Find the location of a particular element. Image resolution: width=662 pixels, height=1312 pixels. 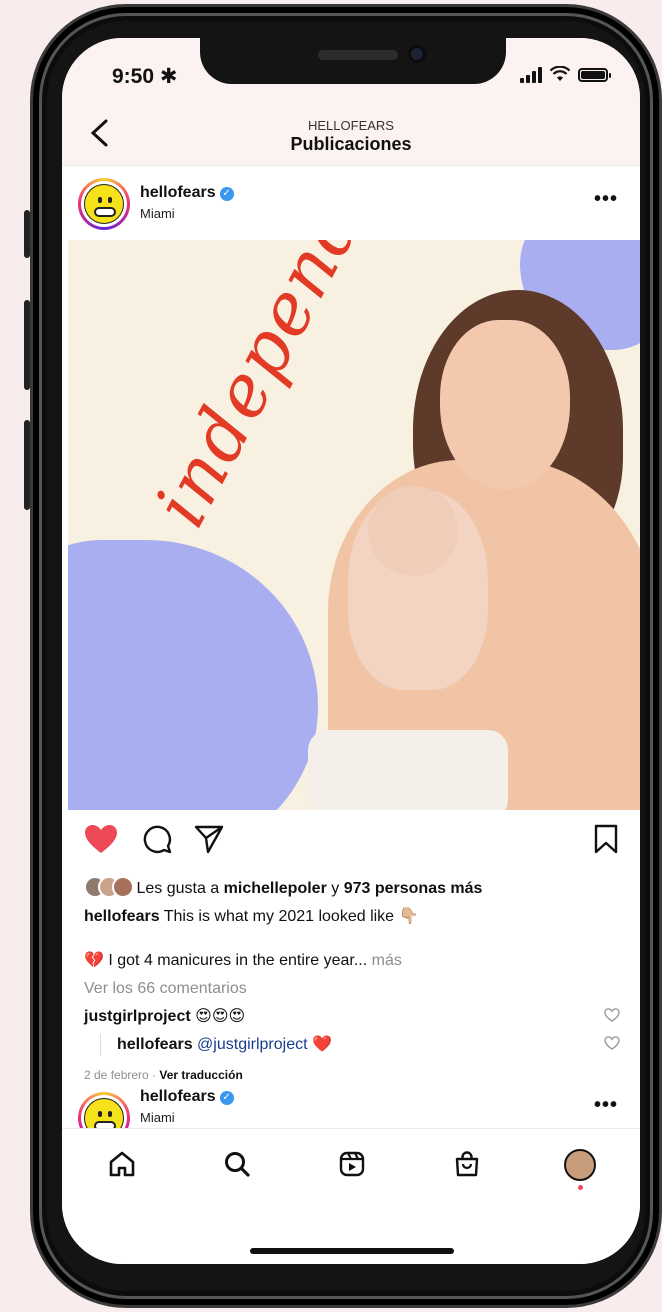

home-indicator is located at coordinates (352, 1251).